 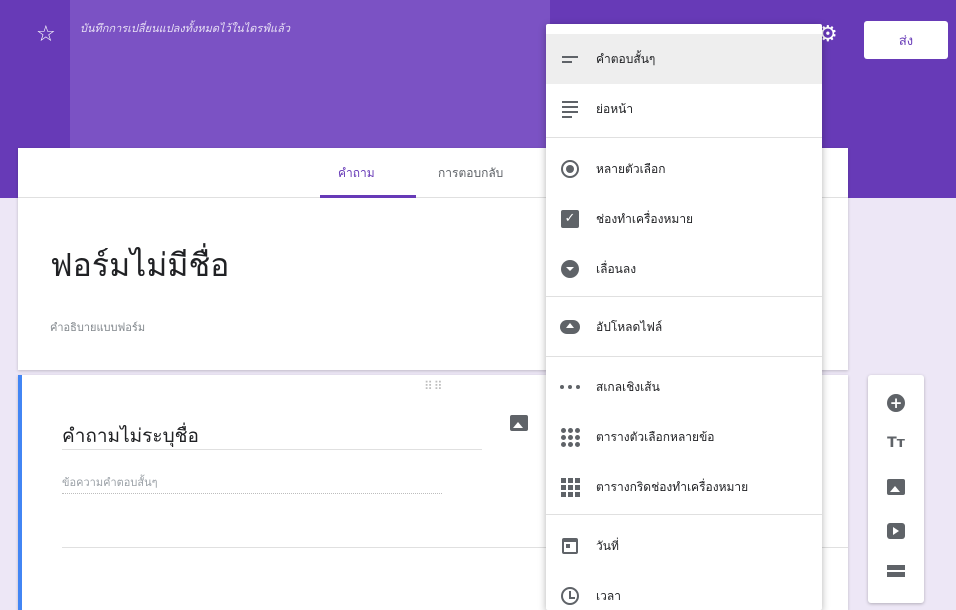 I want to click on checkbox-icon: ✓, so click(x=570, y=219).